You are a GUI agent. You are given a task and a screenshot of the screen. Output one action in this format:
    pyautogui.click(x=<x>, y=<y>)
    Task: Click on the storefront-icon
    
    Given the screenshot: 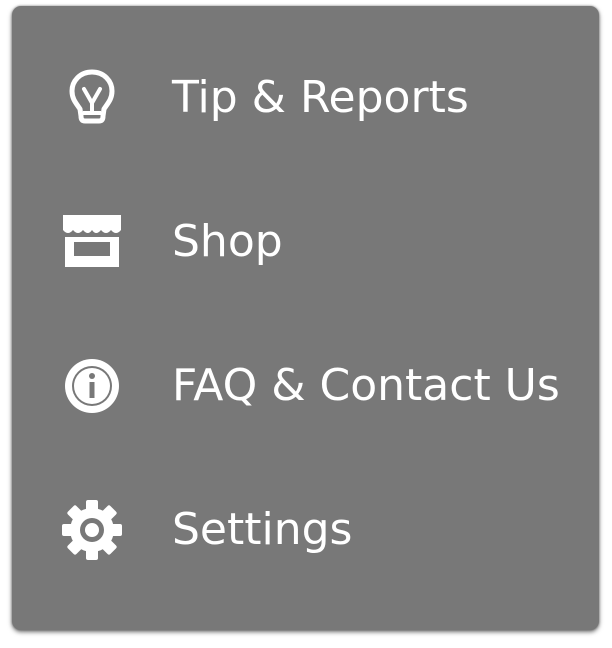 What is the action you would take?
    pyautogui.click(x=92, y=242)
    